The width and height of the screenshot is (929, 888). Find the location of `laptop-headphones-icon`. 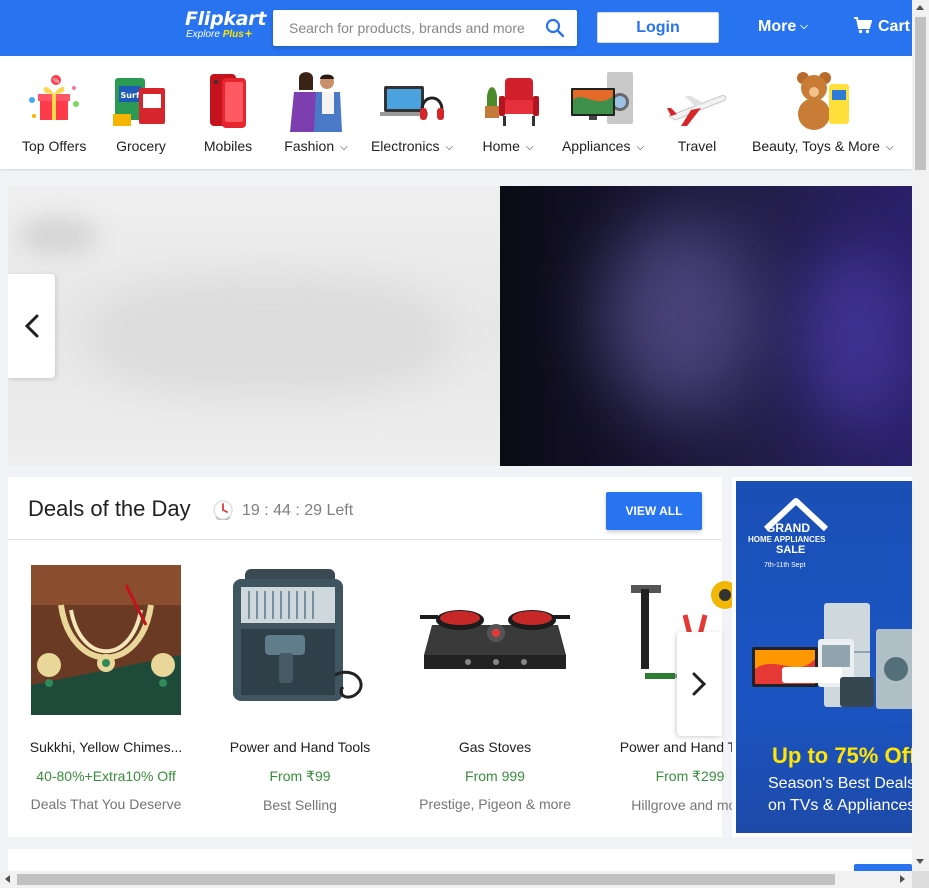

laptop-headphones-icon is located at coordinates (412, 102).